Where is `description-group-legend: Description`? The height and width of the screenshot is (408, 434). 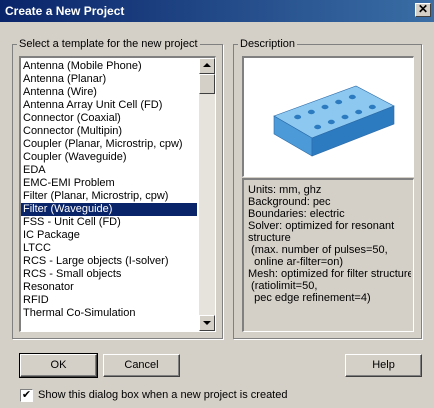
description-group-legend: Description is located at coordinates (268, 44).